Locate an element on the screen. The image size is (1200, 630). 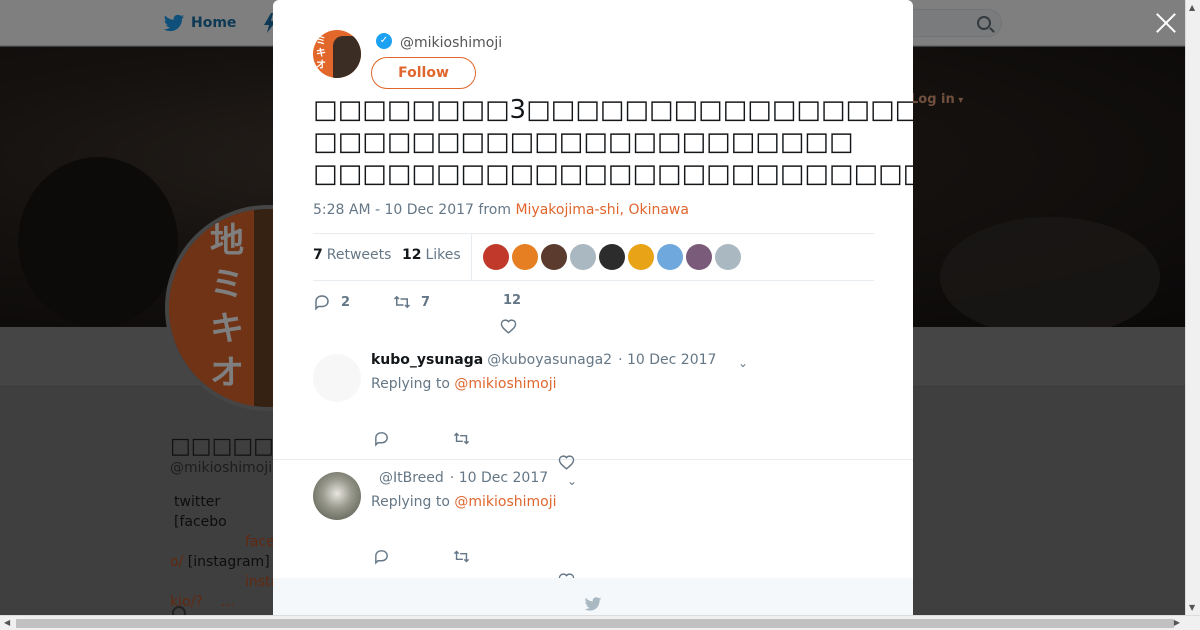
tweet-from: from is located at coordinates (494, 210).